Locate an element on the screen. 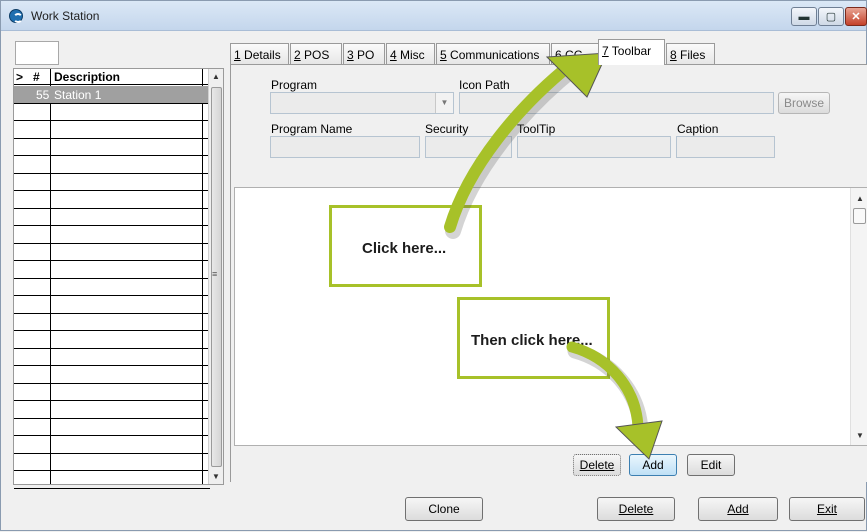  tab-communications: 5 Communications is located at coordinates (493, 54).